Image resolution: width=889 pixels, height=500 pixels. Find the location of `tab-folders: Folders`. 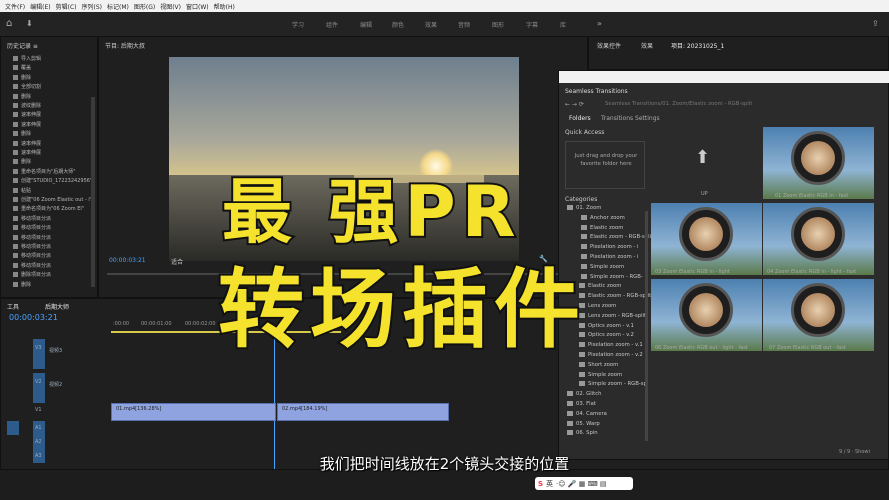

tab-folders: Folders is located at coordinates (580, 118).